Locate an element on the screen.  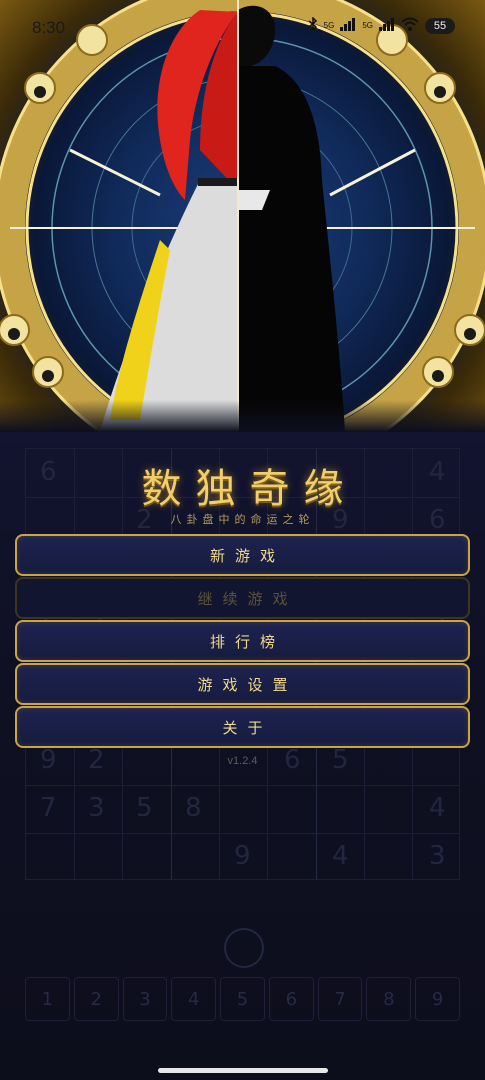
status-bar: 8:30 5G 5G 55 is located at coordinates (242, 28).